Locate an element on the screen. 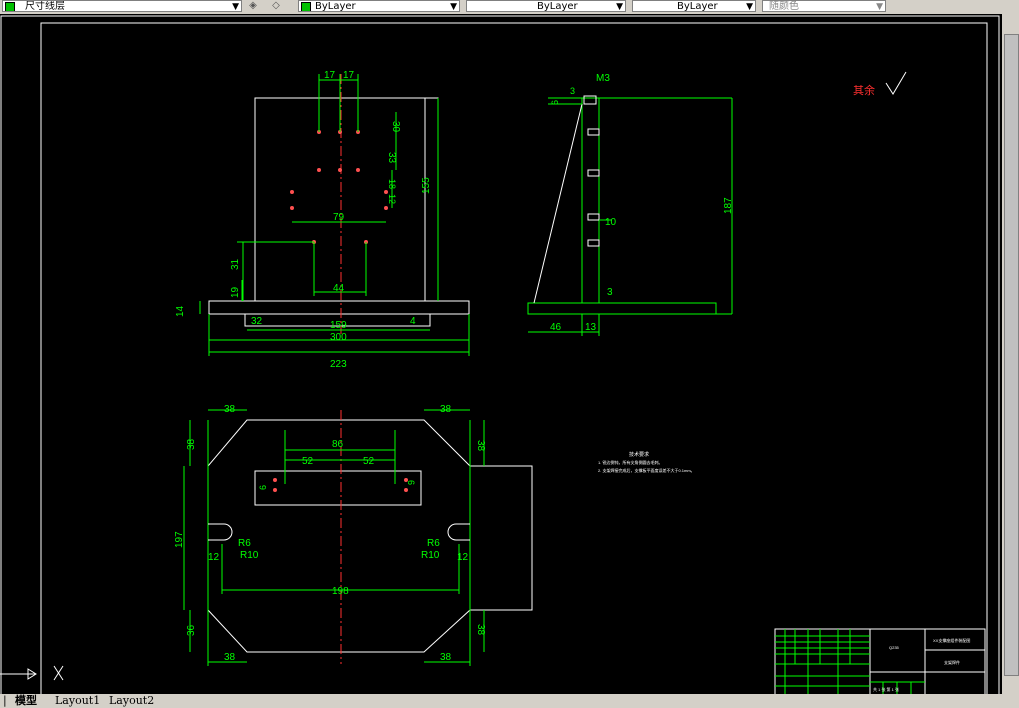  tech-req-title: 技术要求 is located at coordinates (639, 454).